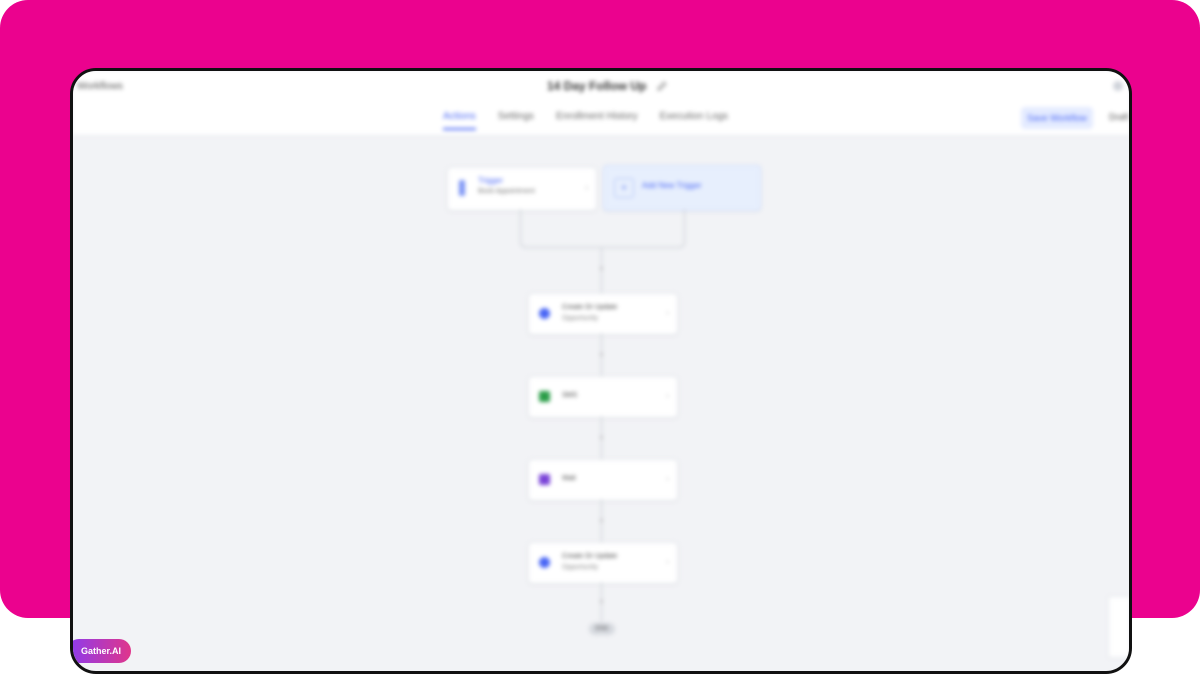  What do you see at coordinates (462, 188) in the screenshot?
I see `trigger-icon` at bounding box center [462, 188].